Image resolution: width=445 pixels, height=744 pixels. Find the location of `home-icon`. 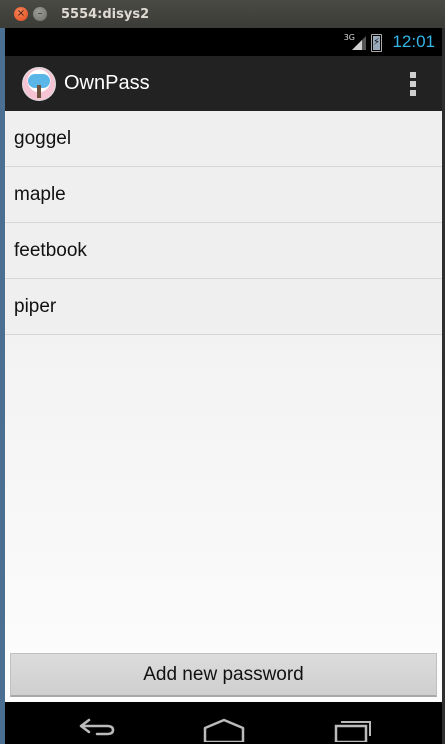

home-icon is located at coordinates (224, 730).